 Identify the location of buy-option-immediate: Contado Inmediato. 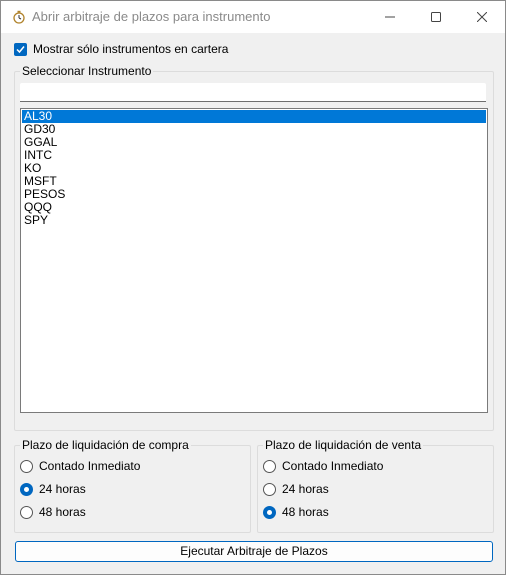
(80, 466).